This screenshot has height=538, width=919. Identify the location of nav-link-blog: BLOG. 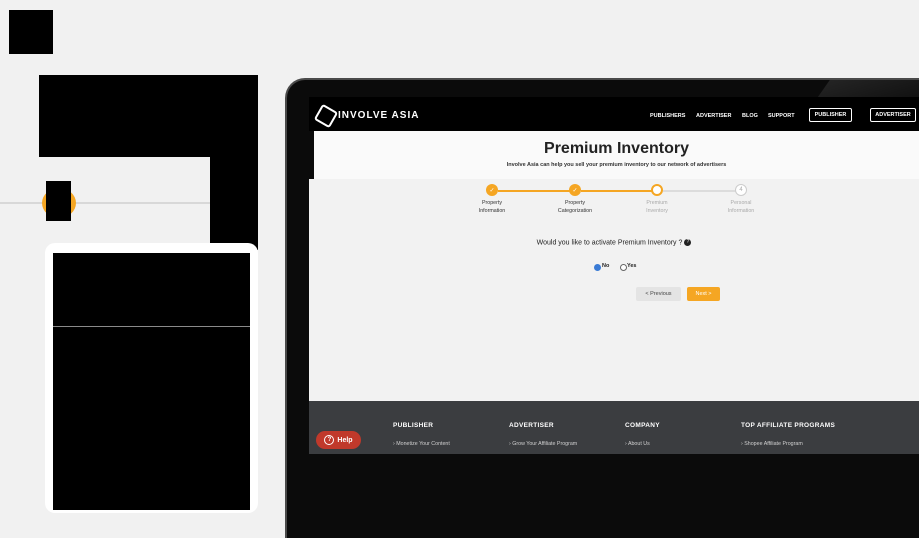
(750, 116).